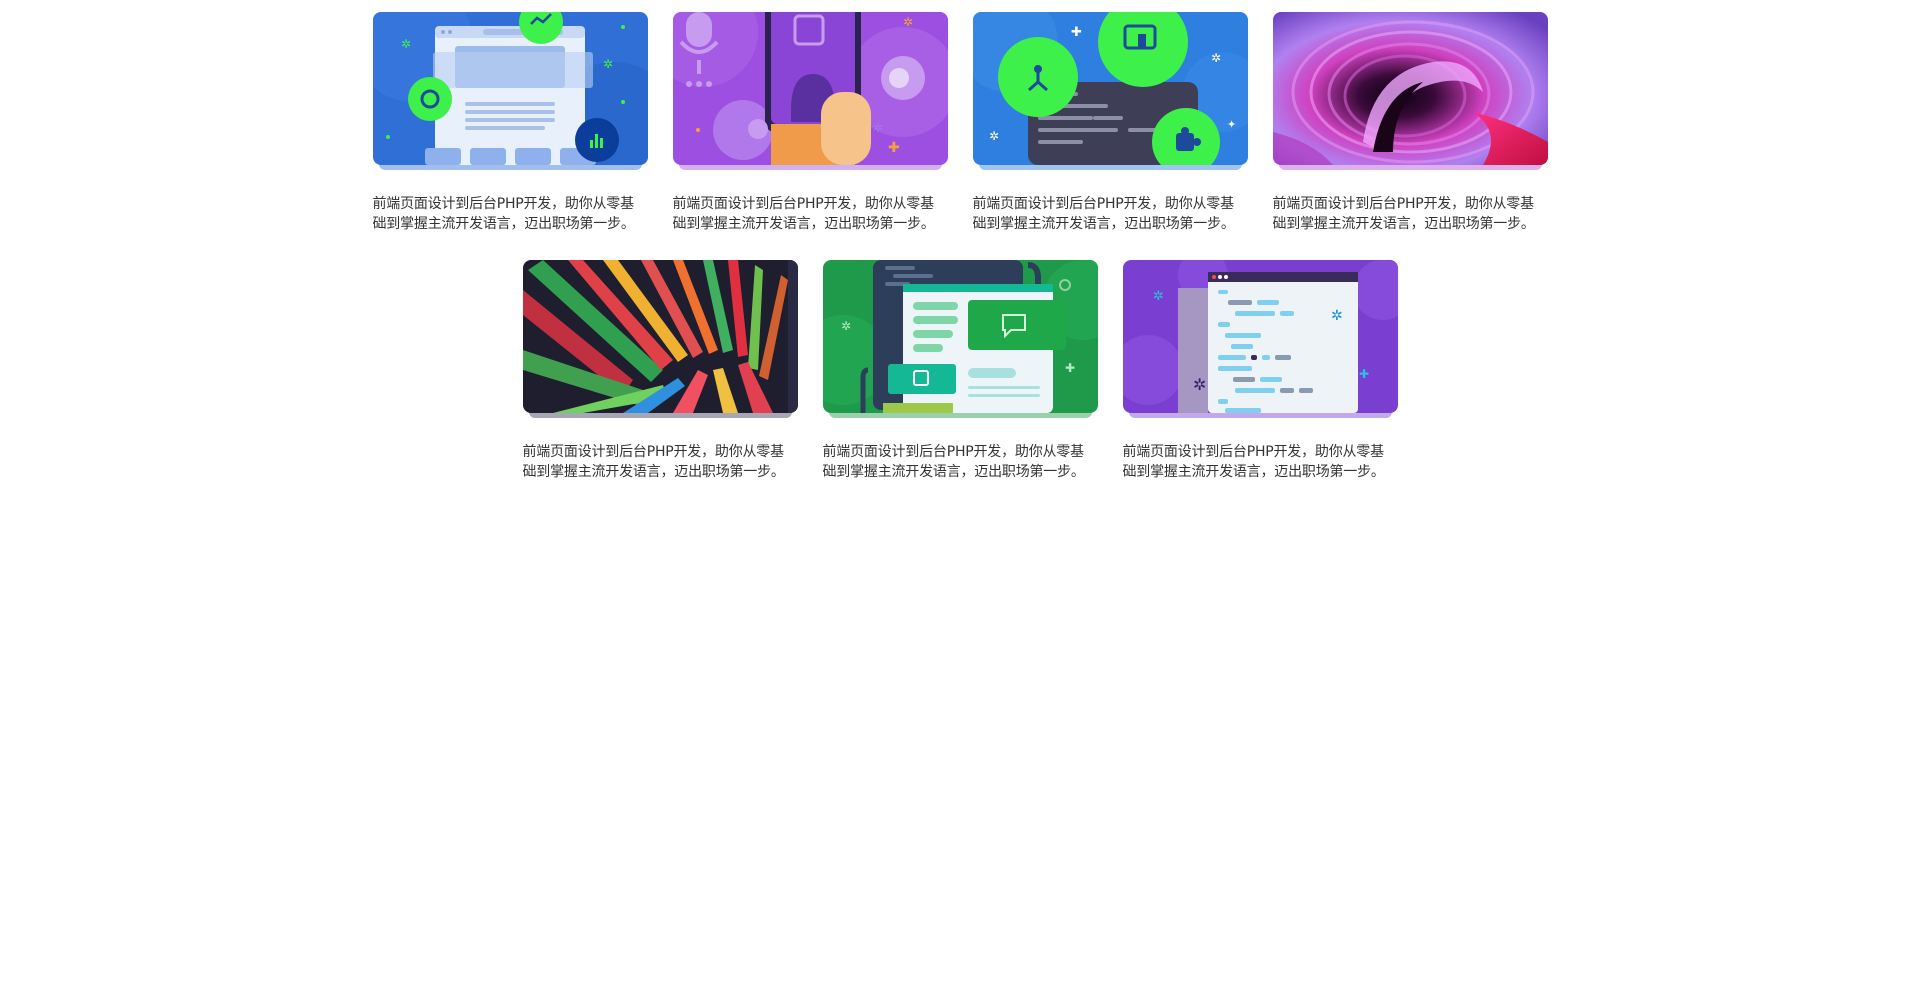 The width and height of the screenshot is (1920, 983). I want to click on devices-code-illustration: ✚ ✲ ✲ ✦, so click(1110, 88).